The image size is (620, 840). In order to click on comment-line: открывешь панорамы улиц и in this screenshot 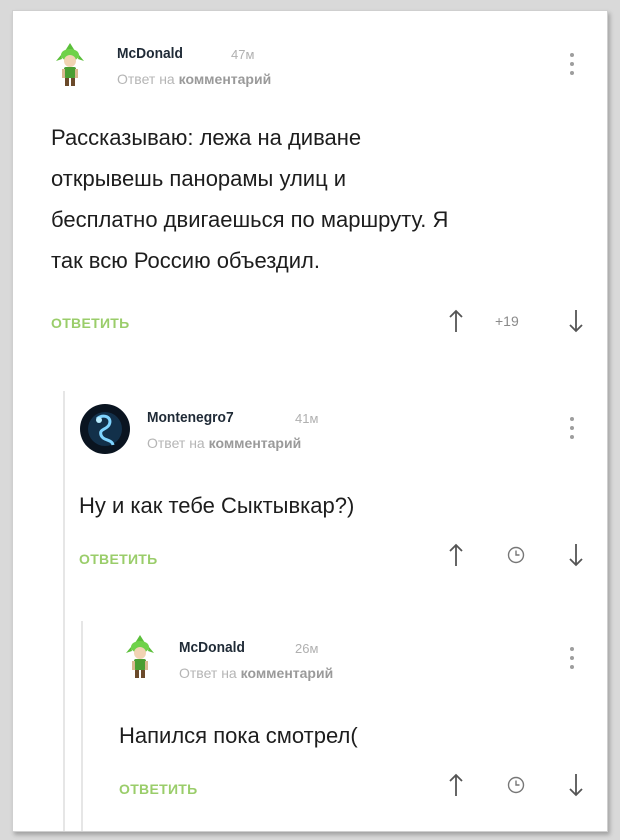, I will do `click(199, 178)`.